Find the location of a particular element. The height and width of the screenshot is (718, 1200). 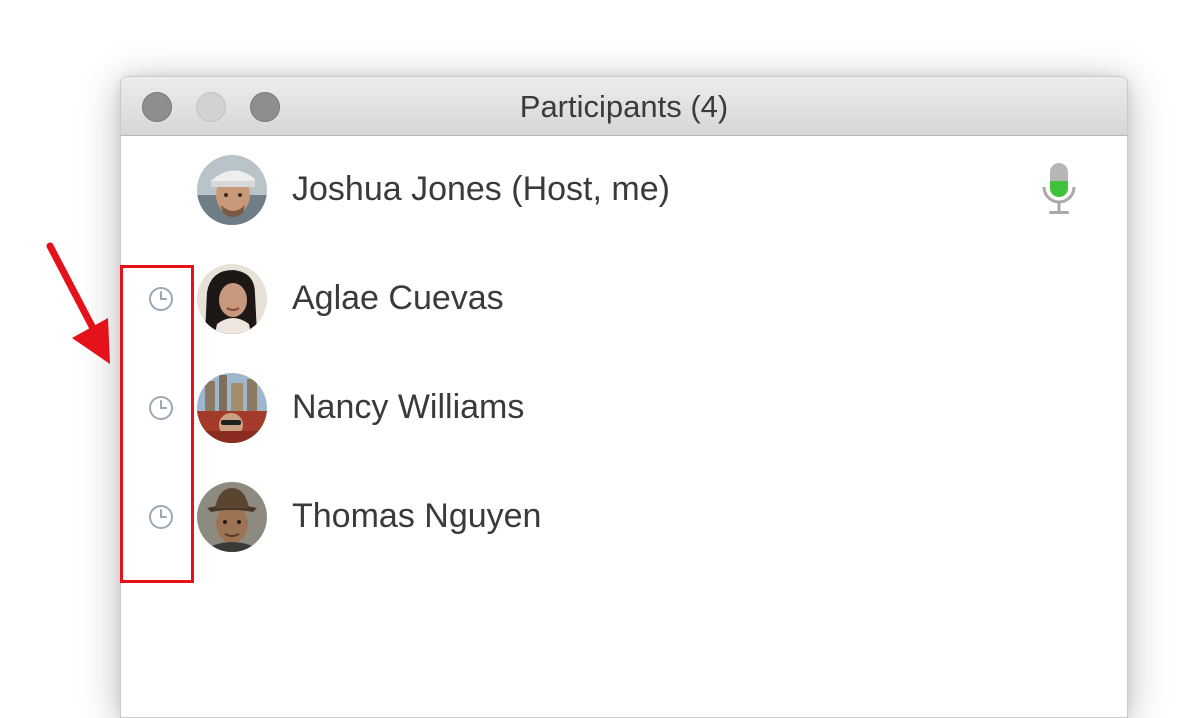

window-titlebar: Participants (4) is located at coordinates (624, 106).